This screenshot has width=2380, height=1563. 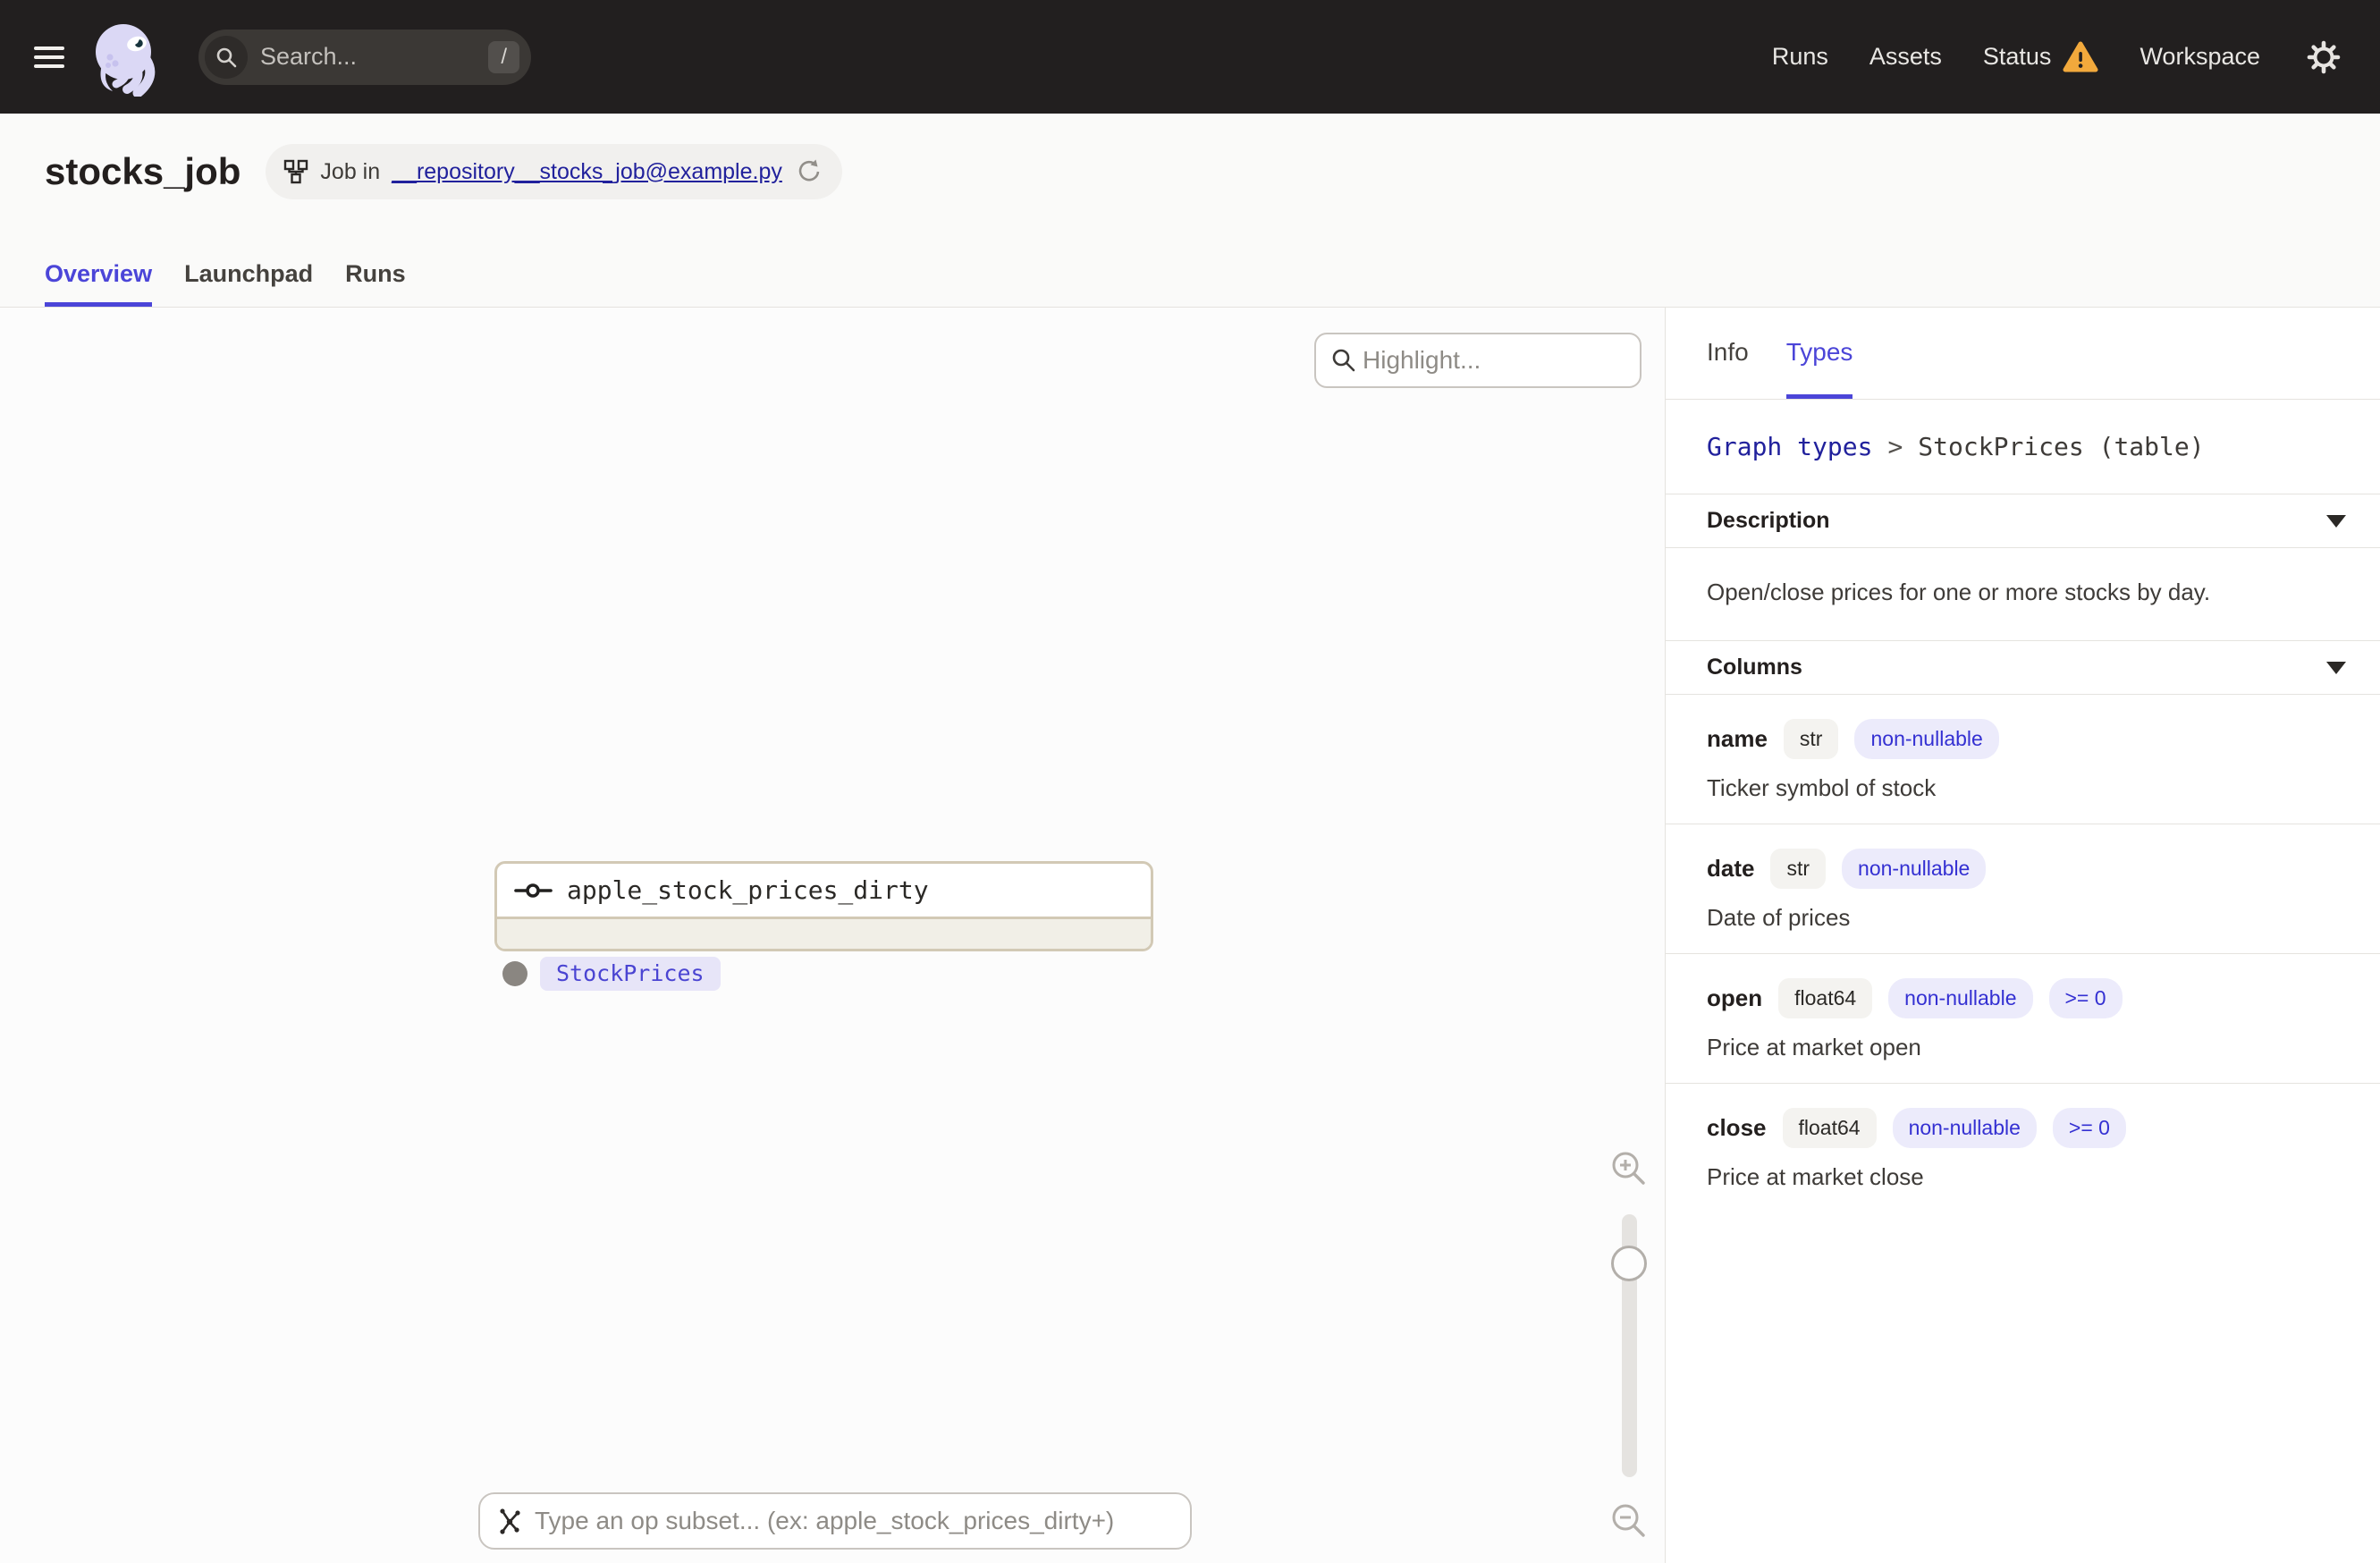 I want to click on panel-tabs: Info Types, so click(x=2023, y=354).